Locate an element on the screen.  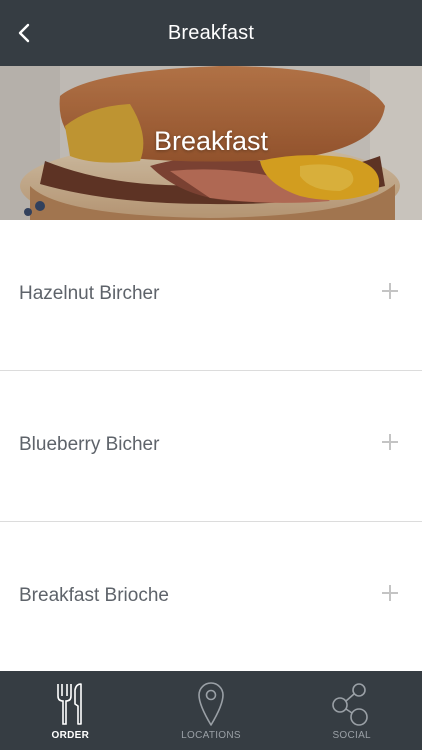
tab-order: ORDER is located at coordinates (70, 710).